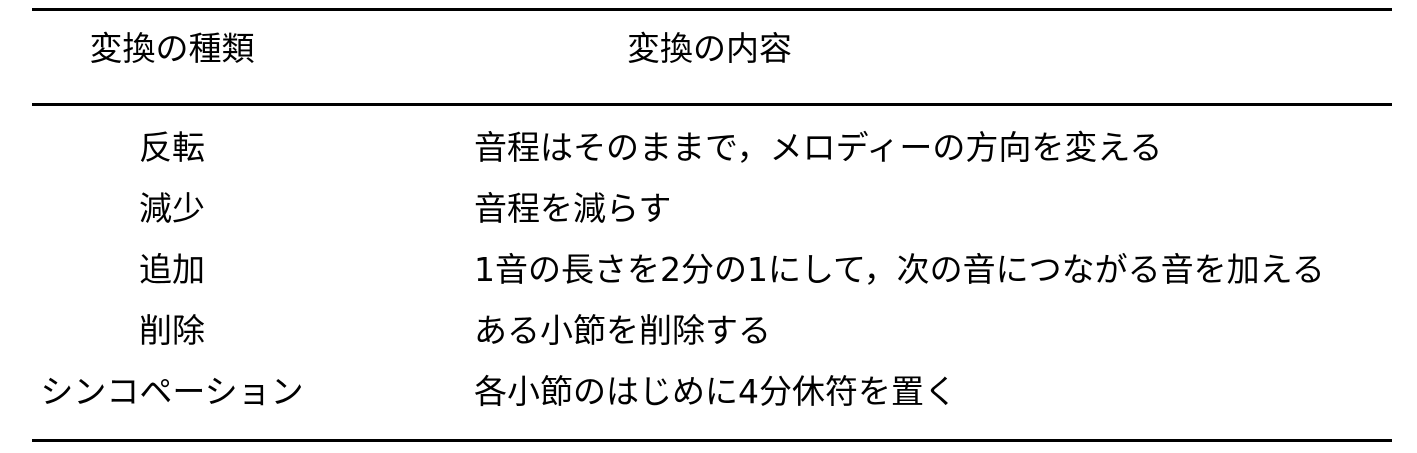 The image size is (1417, 453). I want to click on row-content: 音程を減らす, so click(573, 208).